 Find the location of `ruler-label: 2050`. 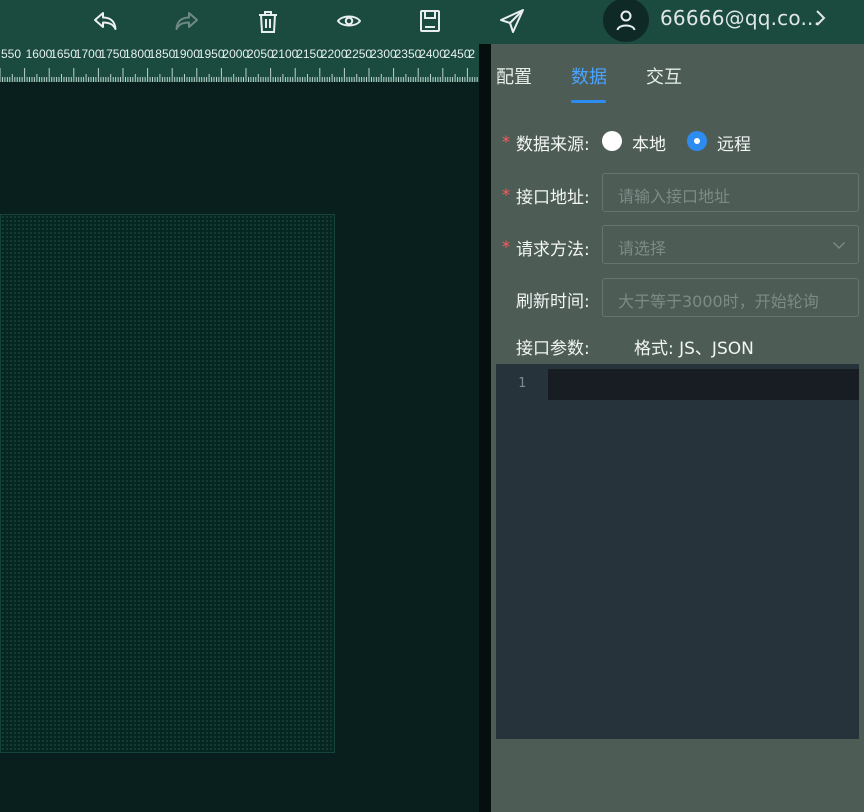

ruler-label: 2050 is located at coordinates (260, 54).